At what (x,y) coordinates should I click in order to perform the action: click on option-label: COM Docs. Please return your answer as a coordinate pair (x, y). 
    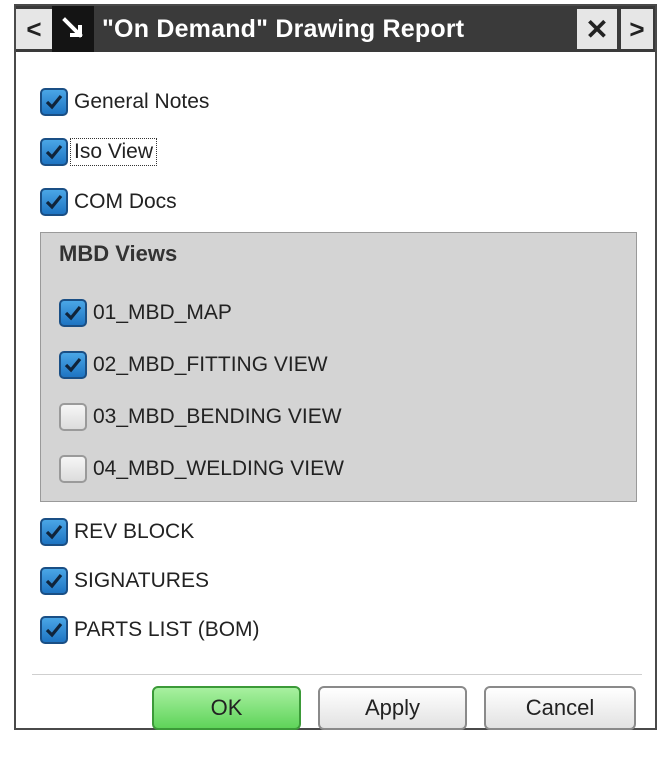
    Looking at the image, I should click on (125, 201).